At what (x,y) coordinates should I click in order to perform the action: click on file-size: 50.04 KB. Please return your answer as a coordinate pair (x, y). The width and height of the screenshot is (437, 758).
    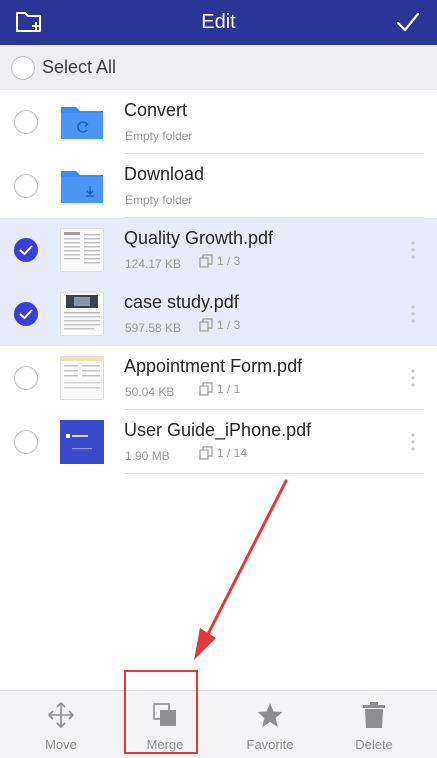
    Looking at the image, I should click on (150, 392).